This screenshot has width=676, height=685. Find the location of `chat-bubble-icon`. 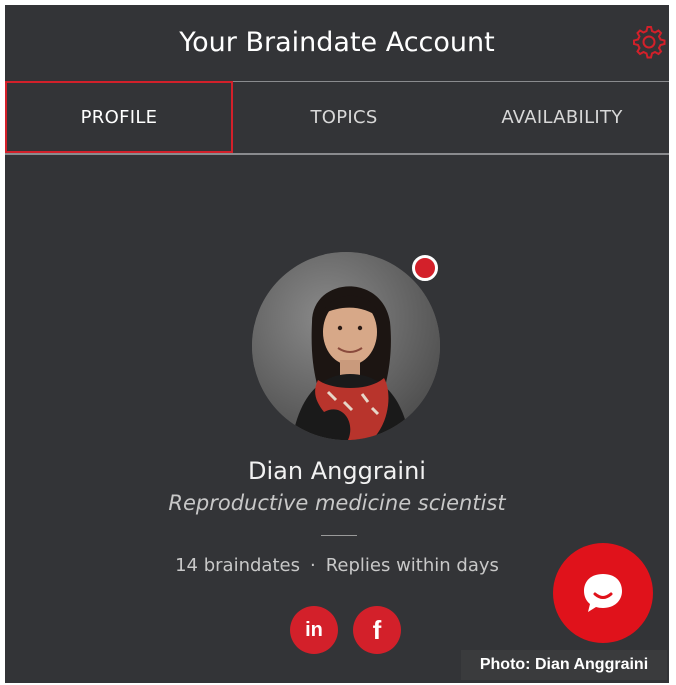

chat-bubble-icon is located at coordinates (603, 593).